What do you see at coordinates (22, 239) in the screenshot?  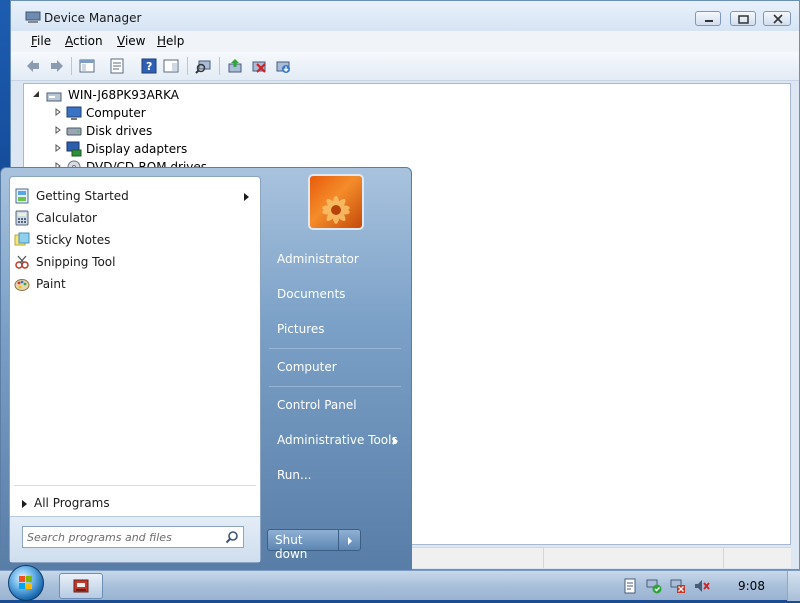 I see `sticky-notes-icon` at bounding box center [22, 239].